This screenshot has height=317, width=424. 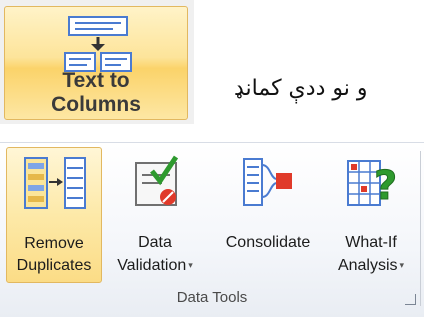 What do you see at coordinates (267, 182) in the screenshot?
I see `consolidate-icon` at bounding box center [267, 182].